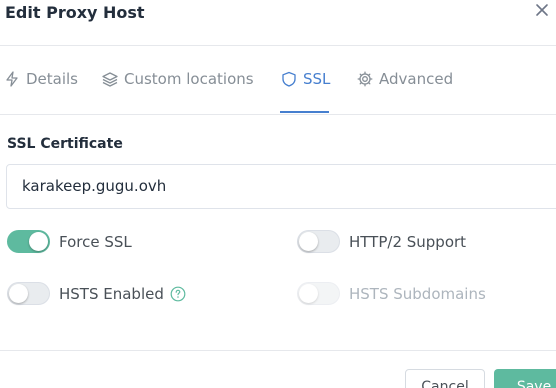  What do you see at coordinates (178, 294) in the screenshot?
I see `help-icon` at bounding box center [178, 294].